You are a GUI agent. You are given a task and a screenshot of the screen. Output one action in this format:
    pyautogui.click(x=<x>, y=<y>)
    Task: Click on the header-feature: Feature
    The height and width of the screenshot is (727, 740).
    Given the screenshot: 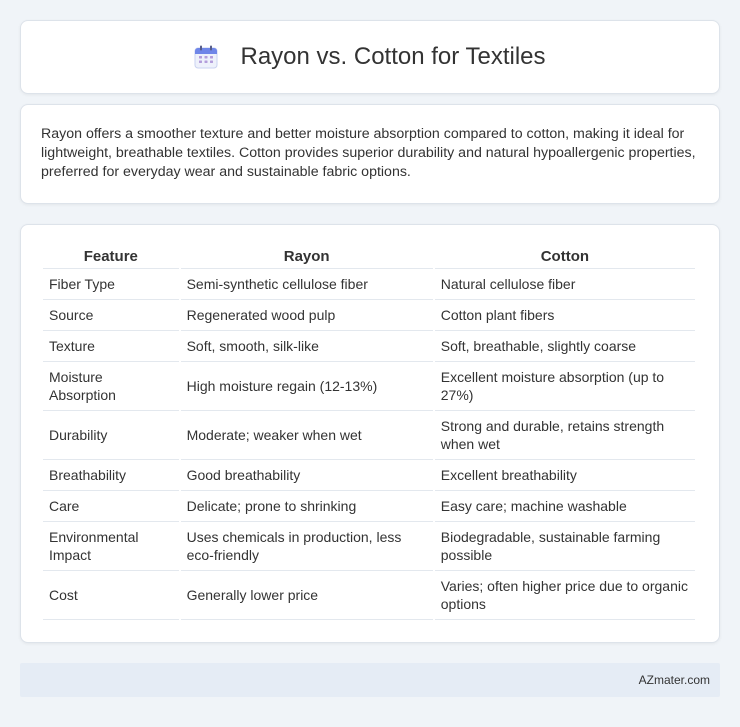 What is the action you would take?
    pyautogui.click(x=111, y=256)
    